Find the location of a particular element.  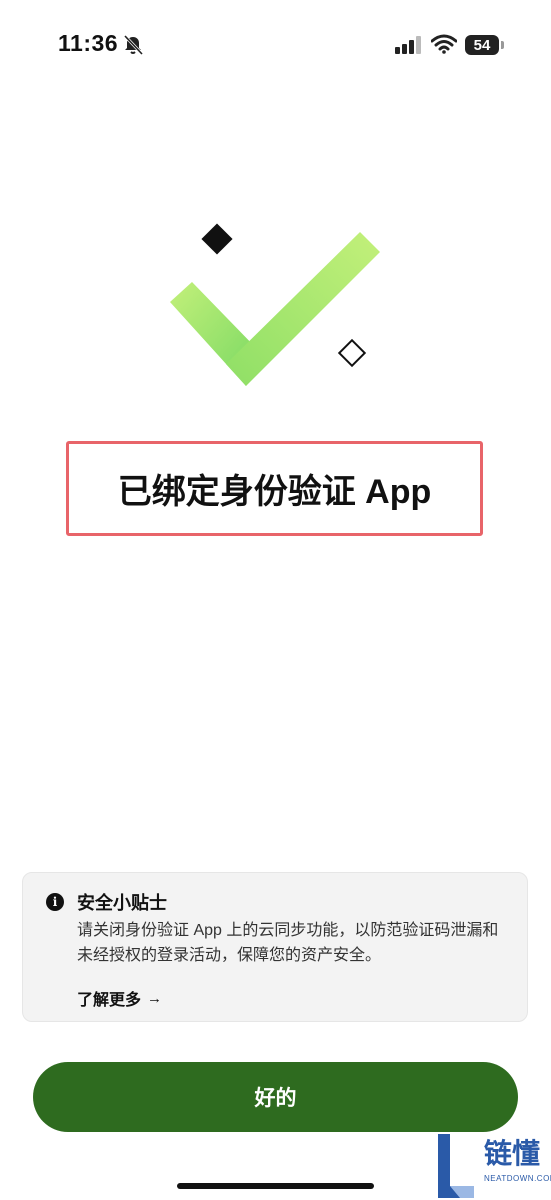

tip-title: 安全小贴士 is located at coordinates (122, 903).